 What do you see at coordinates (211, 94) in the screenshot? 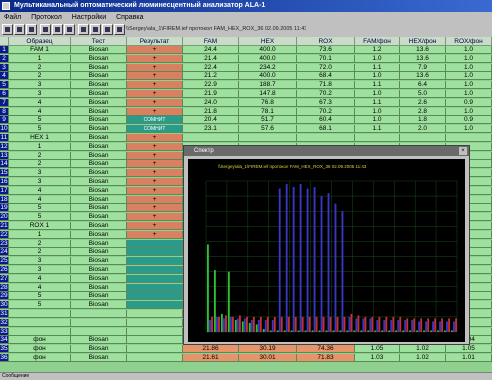
I see `table-cell: 21.9` at bounding box center [211, 94].